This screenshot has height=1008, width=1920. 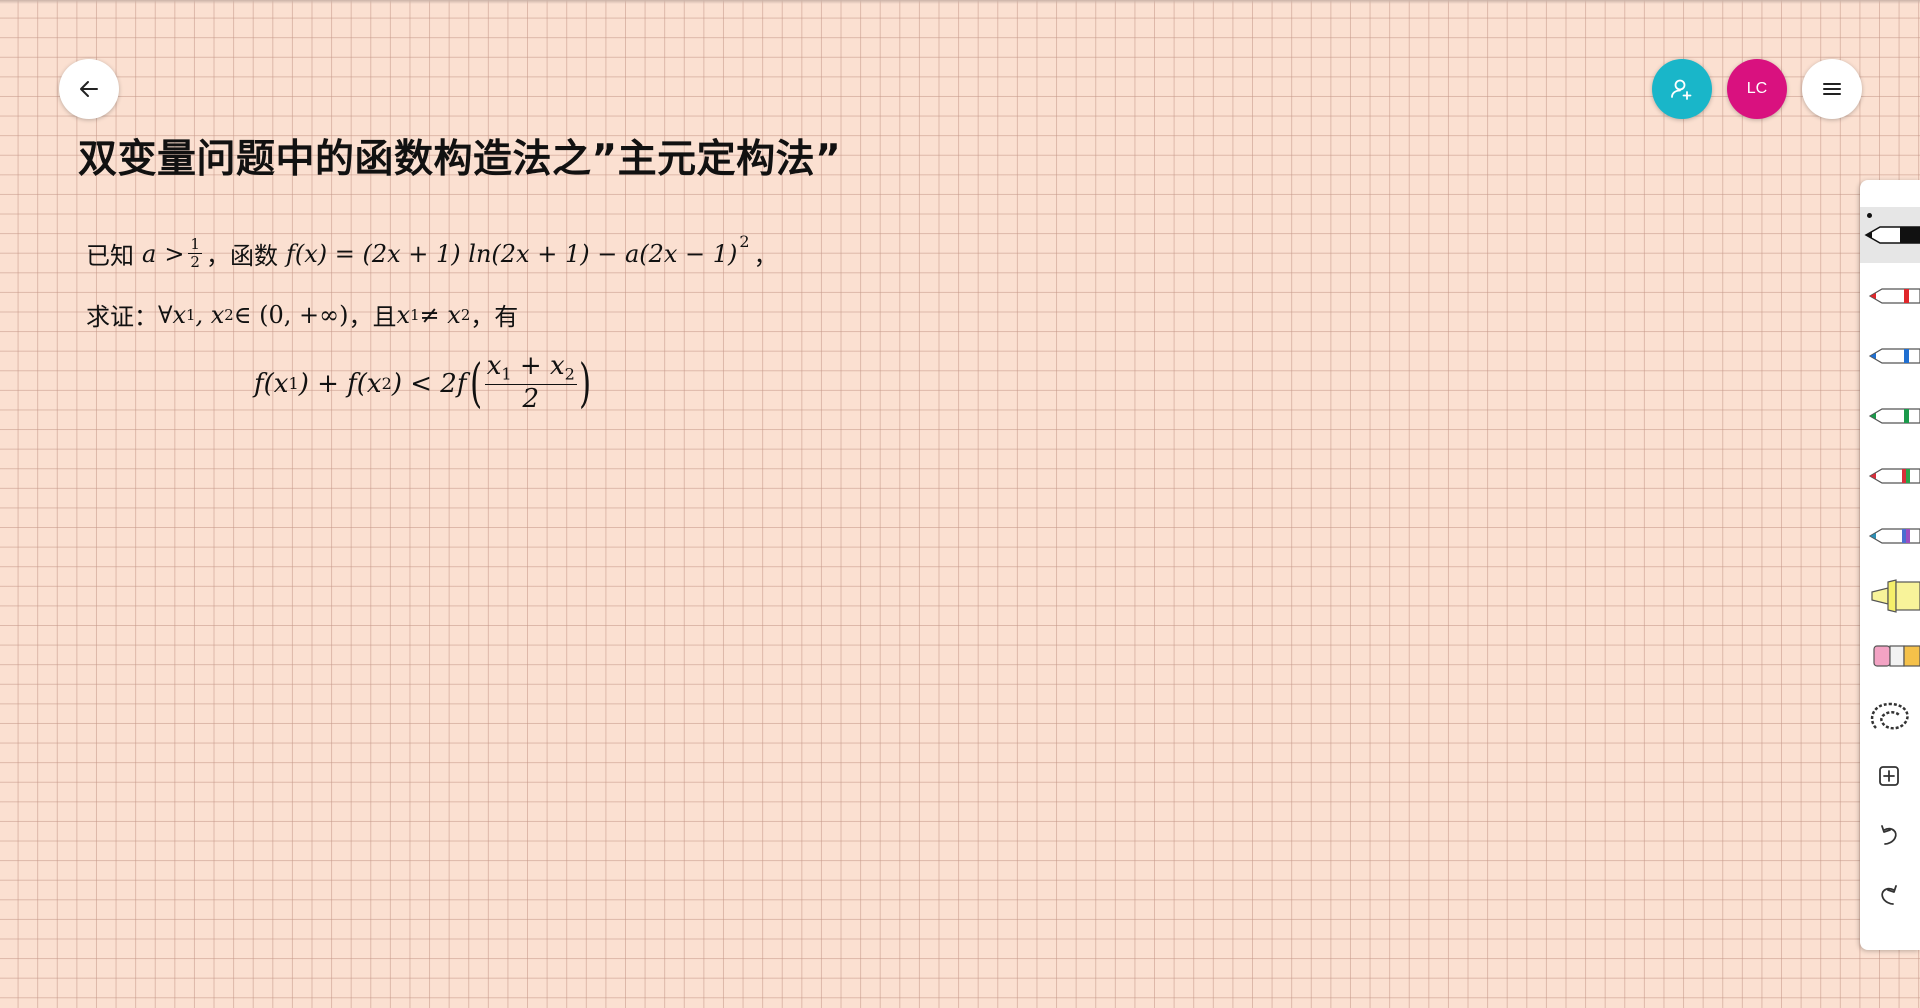 I want to click on add-person-icon, so click(x=1681, y=89).